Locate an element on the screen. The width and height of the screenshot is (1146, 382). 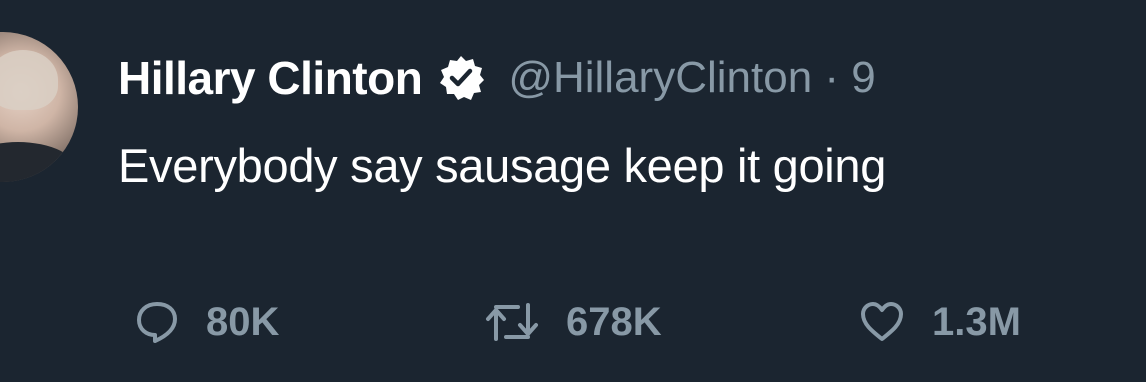
like-button: 1.3M is located at coordinates (939, 322).